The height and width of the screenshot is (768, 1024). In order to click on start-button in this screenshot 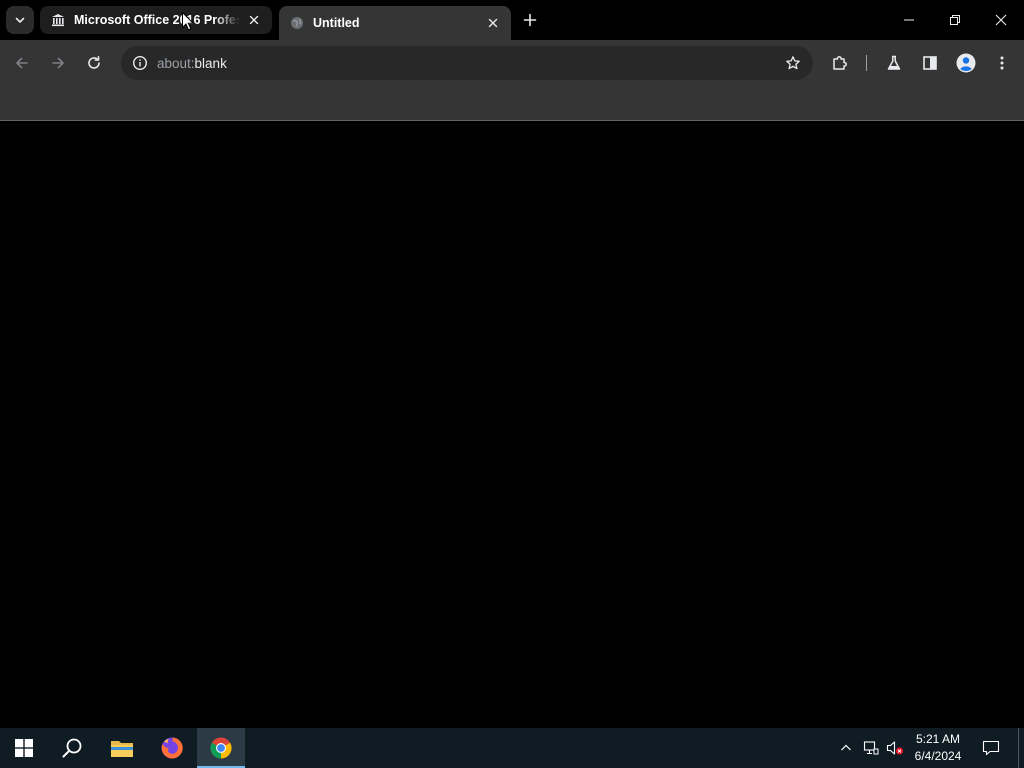, I will do `click(24, 748)`.